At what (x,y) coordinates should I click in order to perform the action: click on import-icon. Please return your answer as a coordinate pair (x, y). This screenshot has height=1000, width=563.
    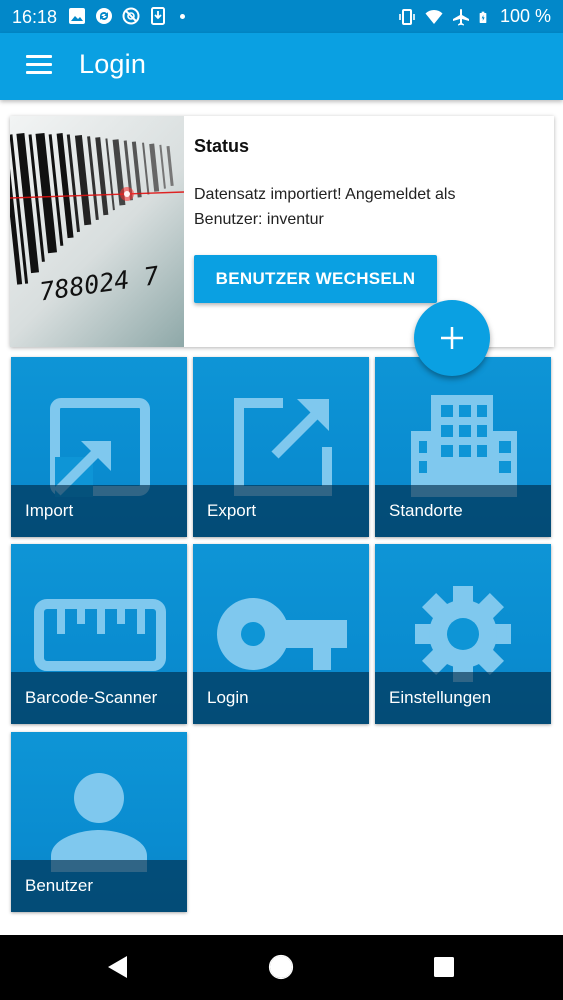
    Looking at the image, I should click on (100, 447).